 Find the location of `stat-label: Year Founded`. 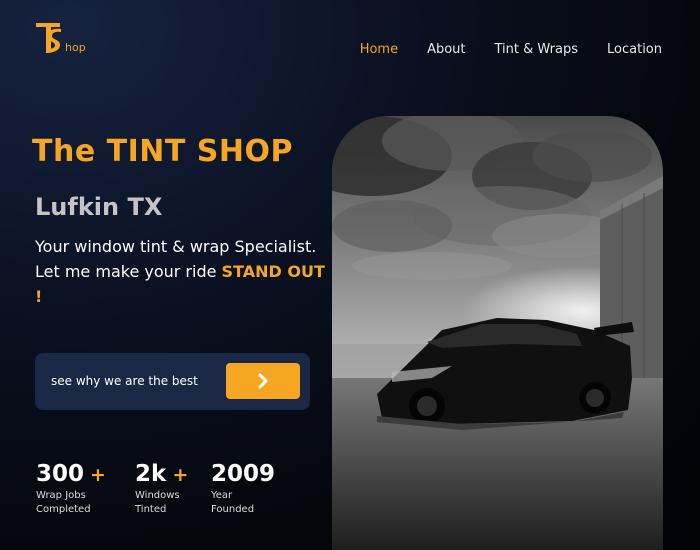

stat-label: Year Founded is located at coordinates (233, 502).